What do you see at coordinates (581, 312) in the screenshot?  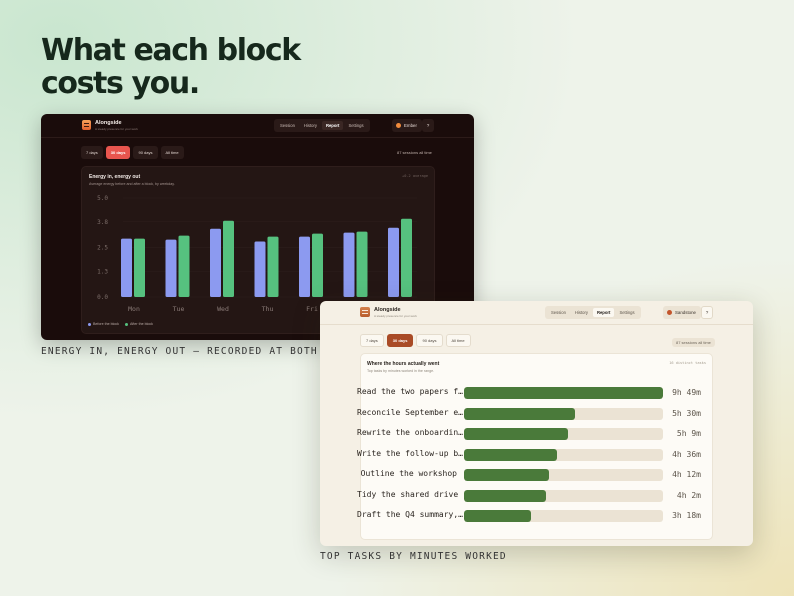 I see `nav-history: History` at bounding box center [581, 312].